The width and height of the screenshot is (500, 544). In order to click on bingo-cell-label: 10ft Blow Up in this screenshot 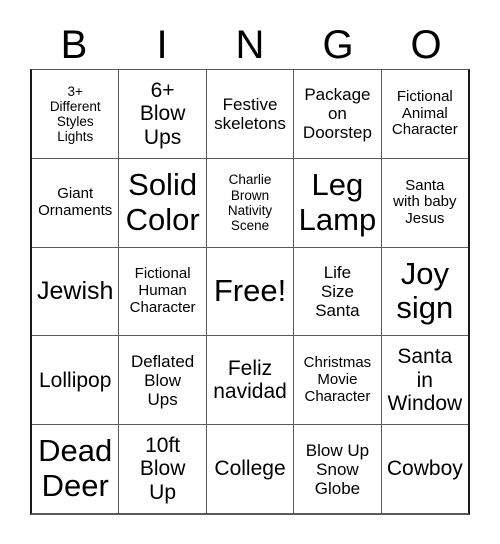, I will do `click(162, 468)`.